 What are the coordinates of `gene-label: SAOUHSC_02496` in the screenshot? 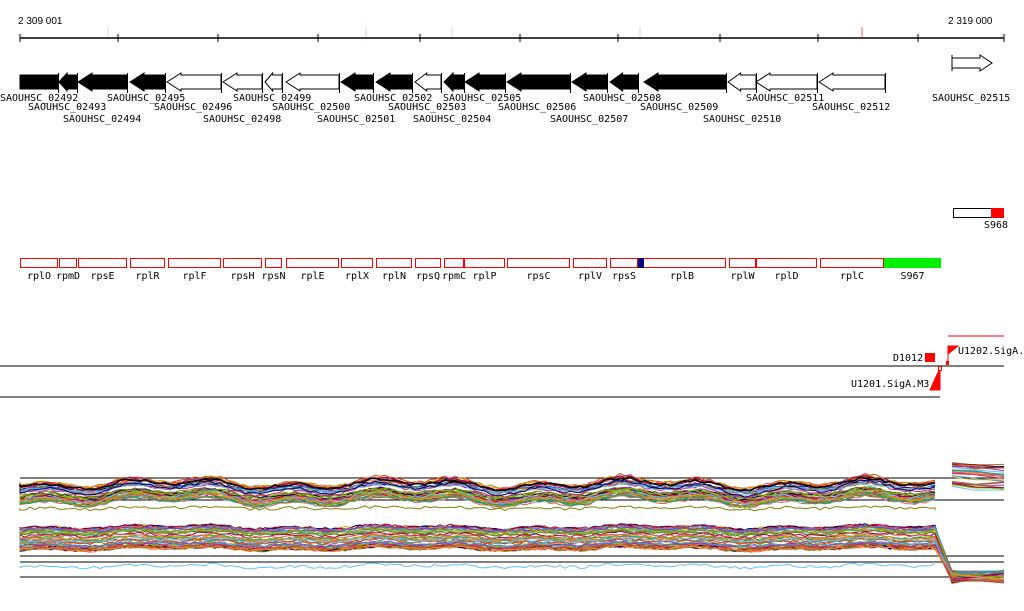 It's located at (193, 107).